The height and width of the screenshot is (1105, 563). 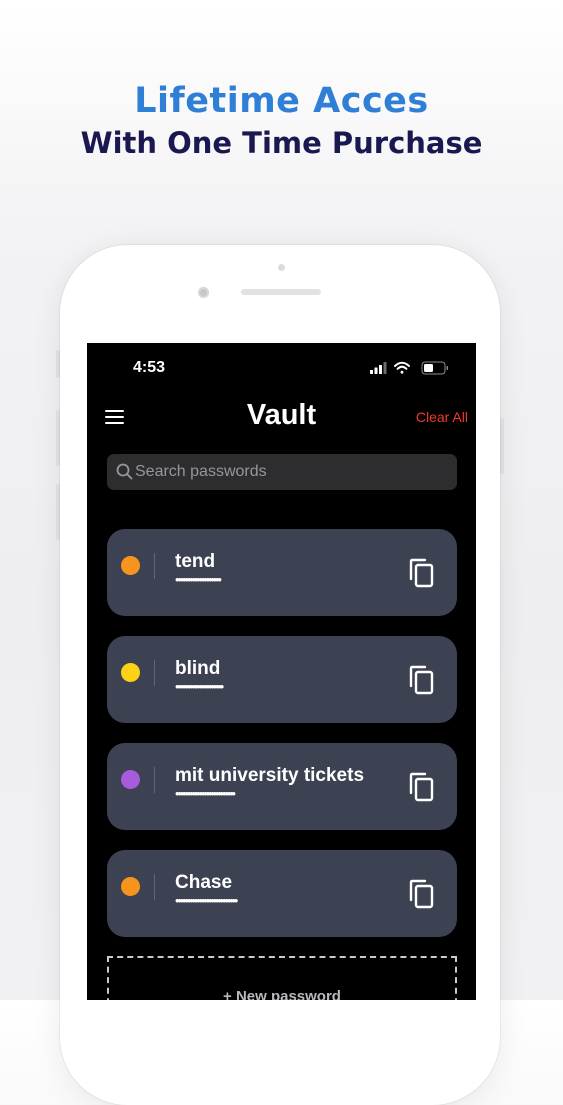 What do you see at coordinates (281, 101) in the screenshot?
I see `promo-headline: Lifetime Acces` at bounding box center [281, 101].